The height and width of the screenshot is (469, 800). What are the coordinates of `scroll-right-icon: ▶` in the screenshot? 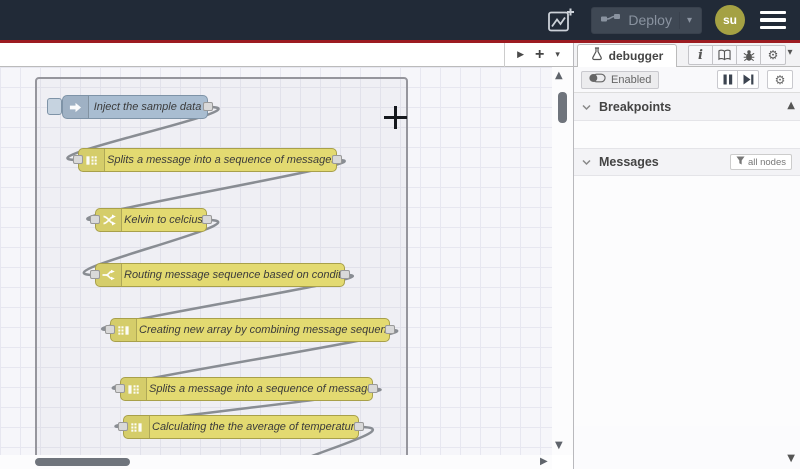 It's located at (544, 461).